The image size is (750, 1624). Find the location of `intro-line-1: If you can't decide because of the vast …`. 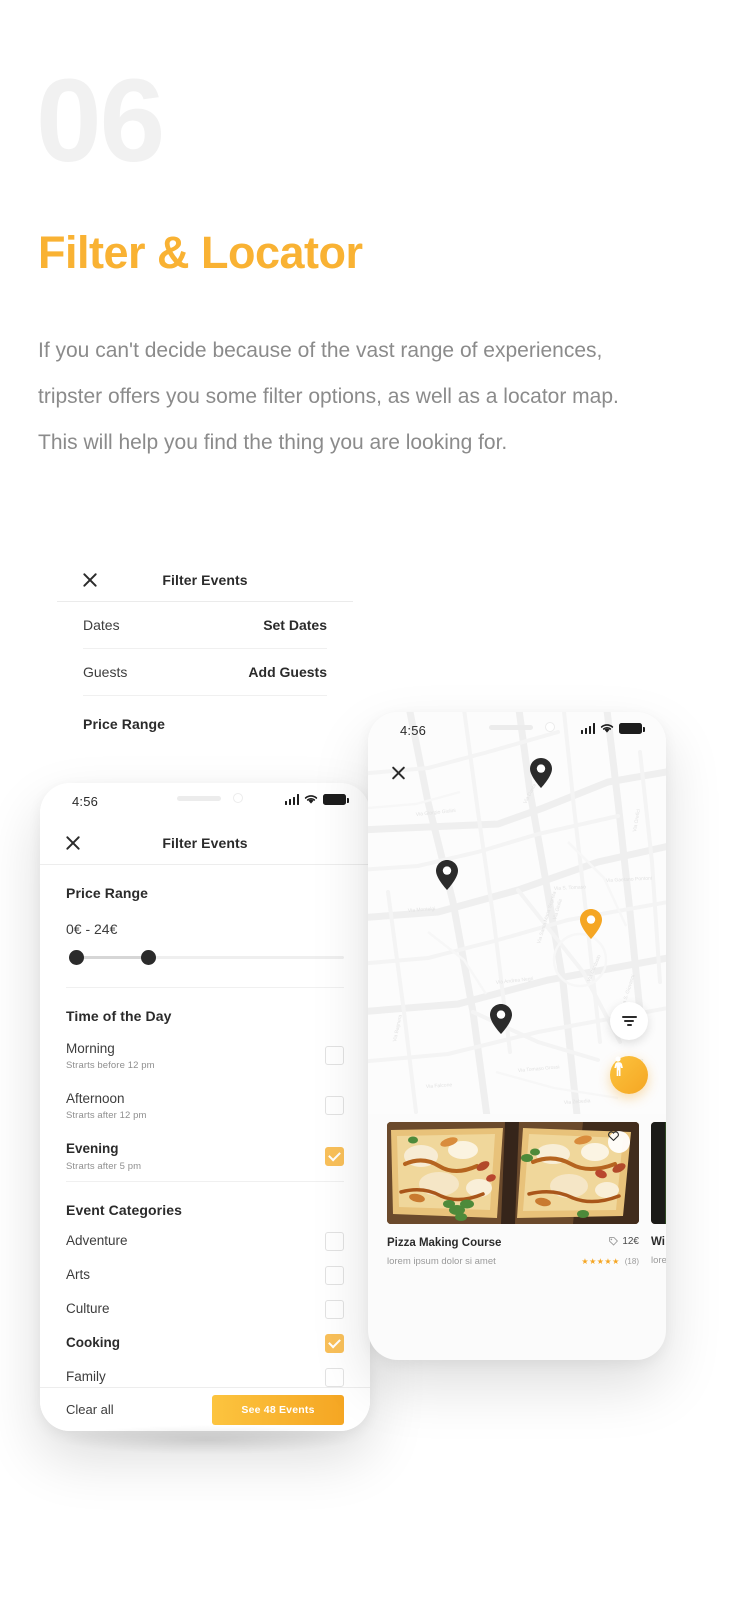

intro-line-1: If you can't decide because of the vast … is located at coordinates (320, 350).